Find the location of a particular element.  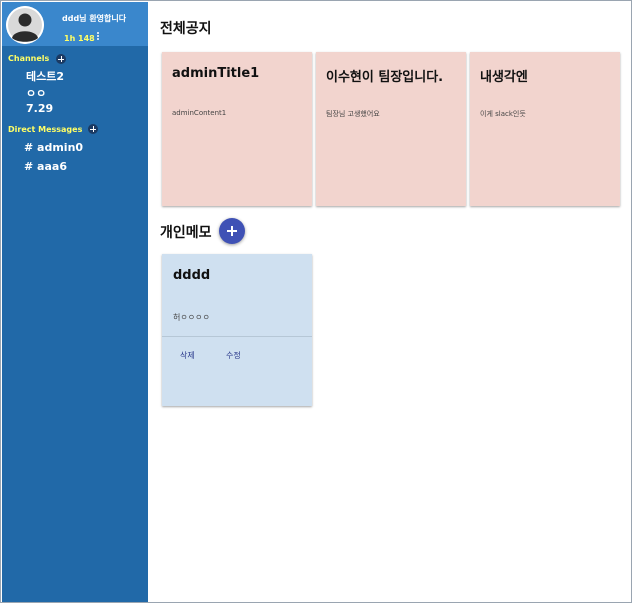

notice-content: adminContent1 is located at coordinates (199, 113).